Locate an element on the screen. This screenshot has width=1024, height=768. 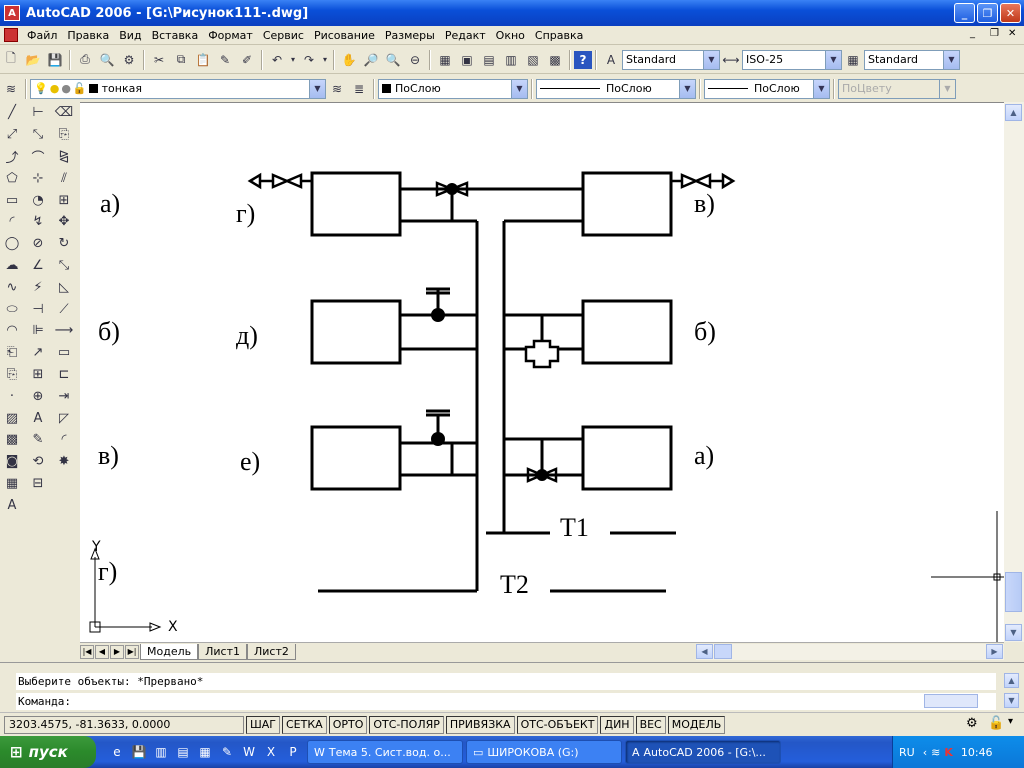
jogged-dim-icon: ↯ is located at coordinates (38, 222).